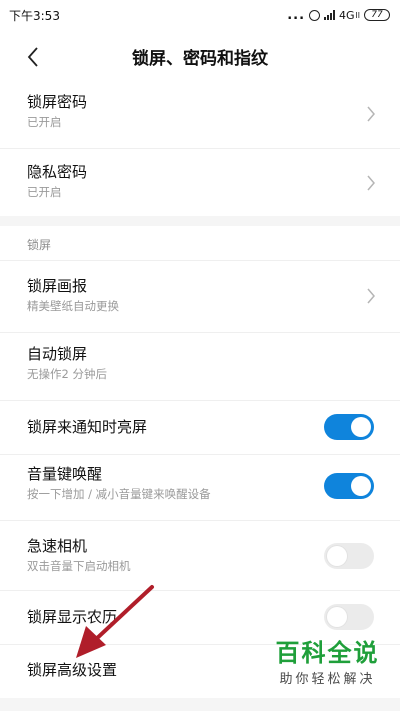 This screenshot has width=400, height=711. What do you see at coordinates (330, 15) in the screenshot?
I see `signal-icon` at bounding box center [330, 15].